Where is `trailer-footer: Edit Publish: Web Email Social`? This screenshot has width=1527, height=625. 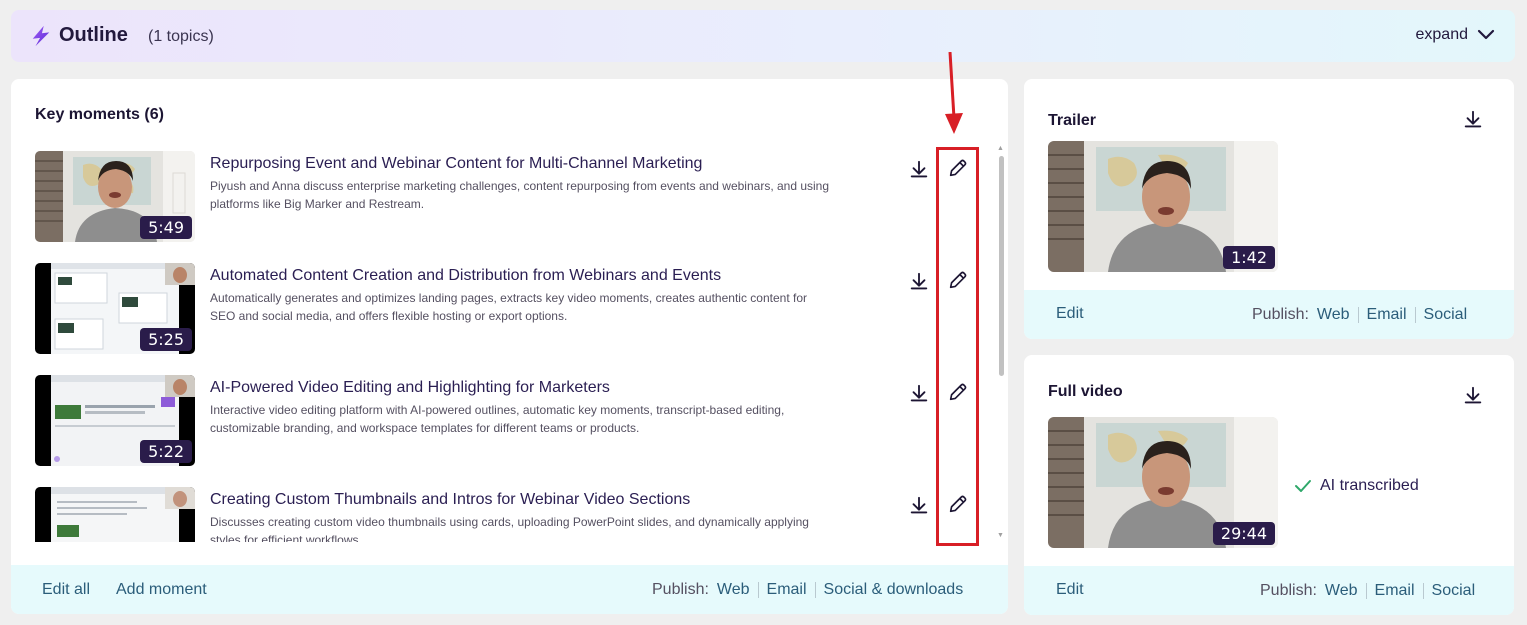 trailer-footer: Edit Publish: Web Email Social is located at coordinates (1269, 314).